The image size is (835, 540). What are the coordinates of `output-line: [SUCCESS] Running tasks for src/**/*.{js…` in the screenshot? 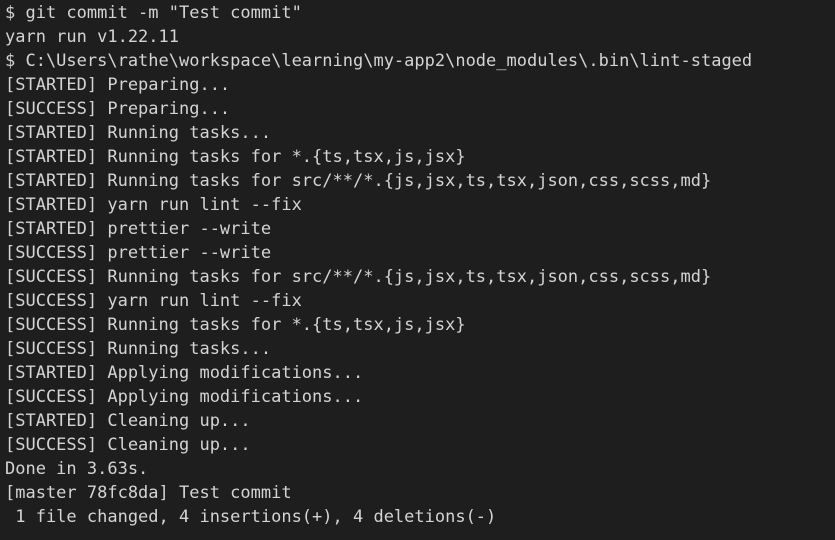 It's located at (358, 277).